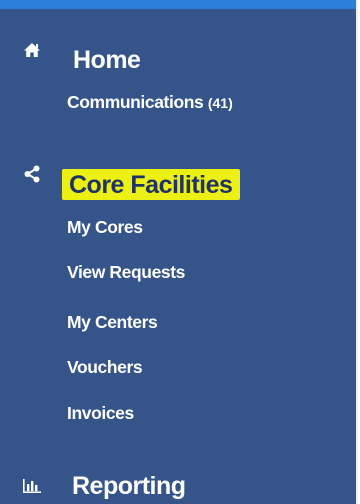 The width and height of the screenshot is (360, 504). What do you see at coordinates (105, 227) in the screenshot?
I see `nav-link-my-cores: My Cores` at bounding box center [105, 227].